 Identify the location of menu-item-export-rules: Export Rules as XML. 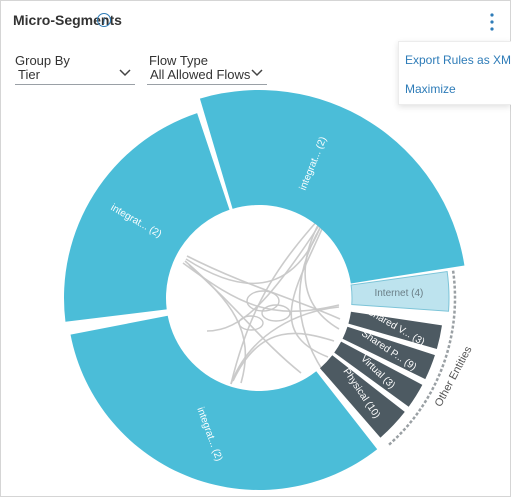
(458, 60).